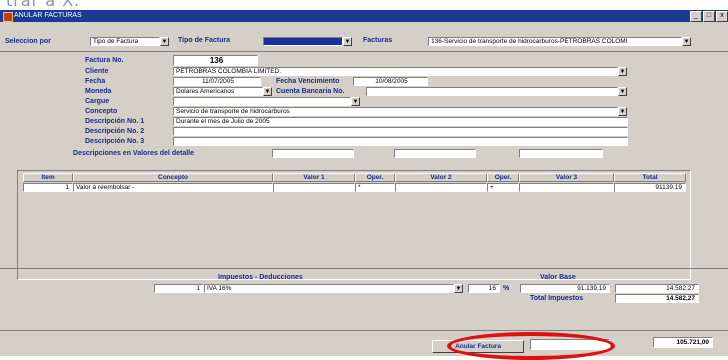 The image size is (728, 360). I want to click on impuesto-select: IVA 16%, so click(329, 288).